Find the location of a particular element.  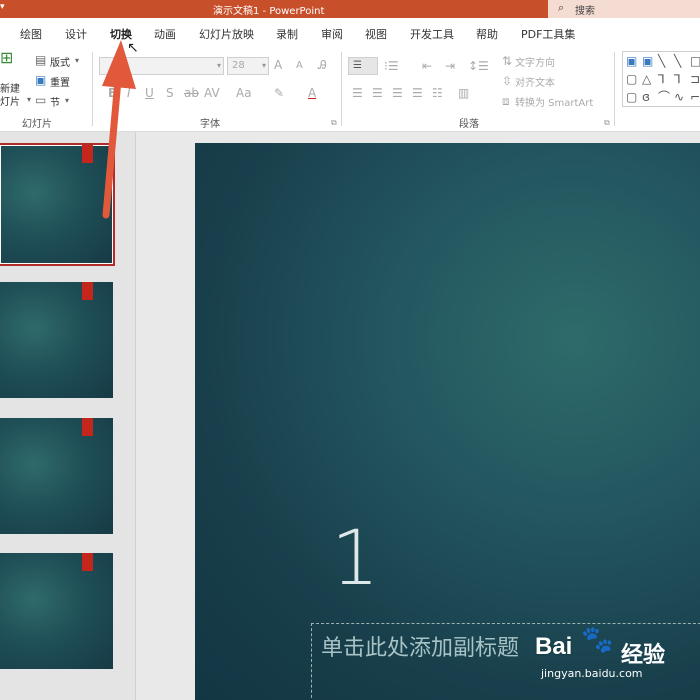

title-bar: ▾ 演示文稿1 - PowerPoint ⌕ 搜索 is located at coordinates (350, 9).